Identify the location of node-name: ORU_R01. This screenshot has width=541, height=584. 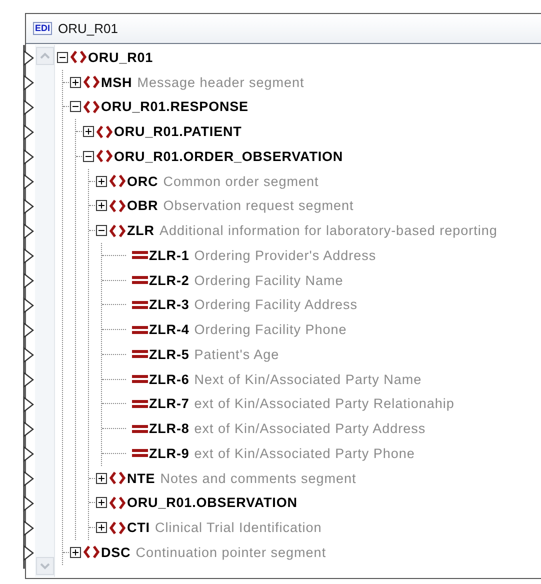
(121, 57).